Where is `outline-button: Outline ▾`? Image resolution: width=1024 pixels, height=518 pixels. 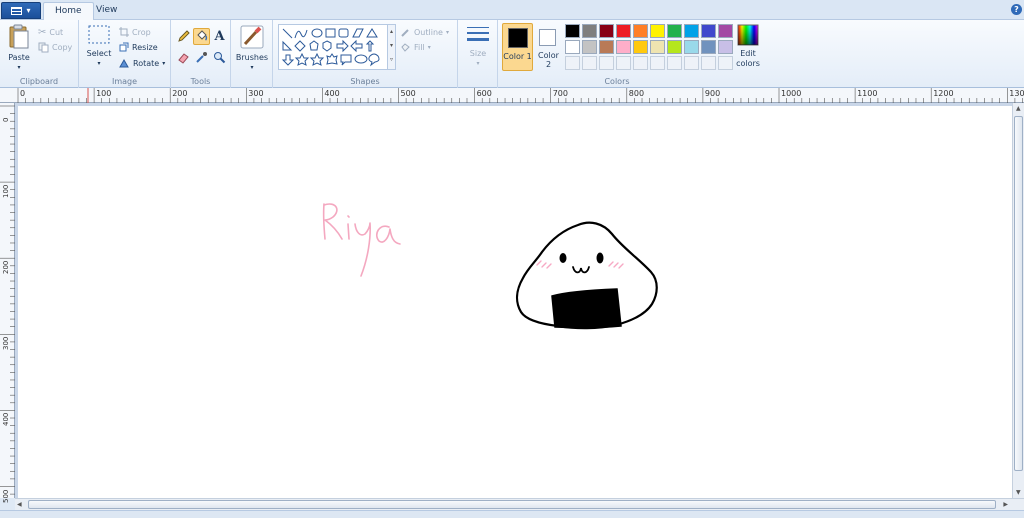 outline-button: Outline ▾ is located at coordinates (424, 32).